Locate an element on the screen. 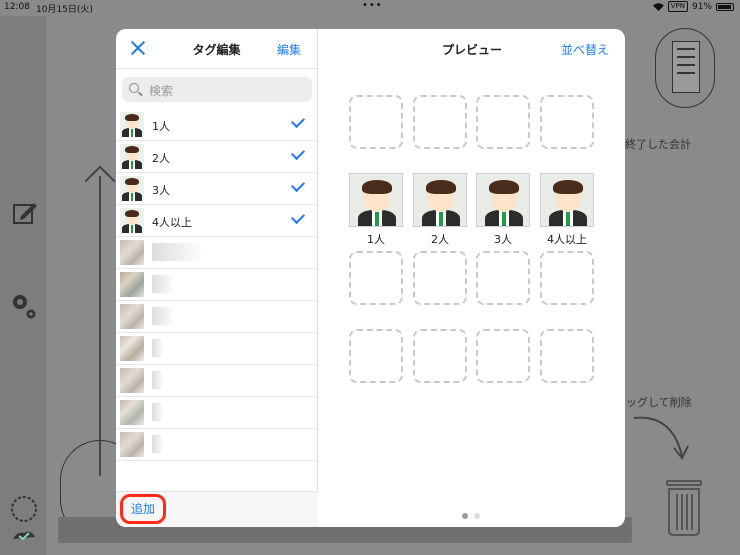 The height and width of the screenshot is (555, 740). tag-label: 3人 is located at coordinates (161, 190).